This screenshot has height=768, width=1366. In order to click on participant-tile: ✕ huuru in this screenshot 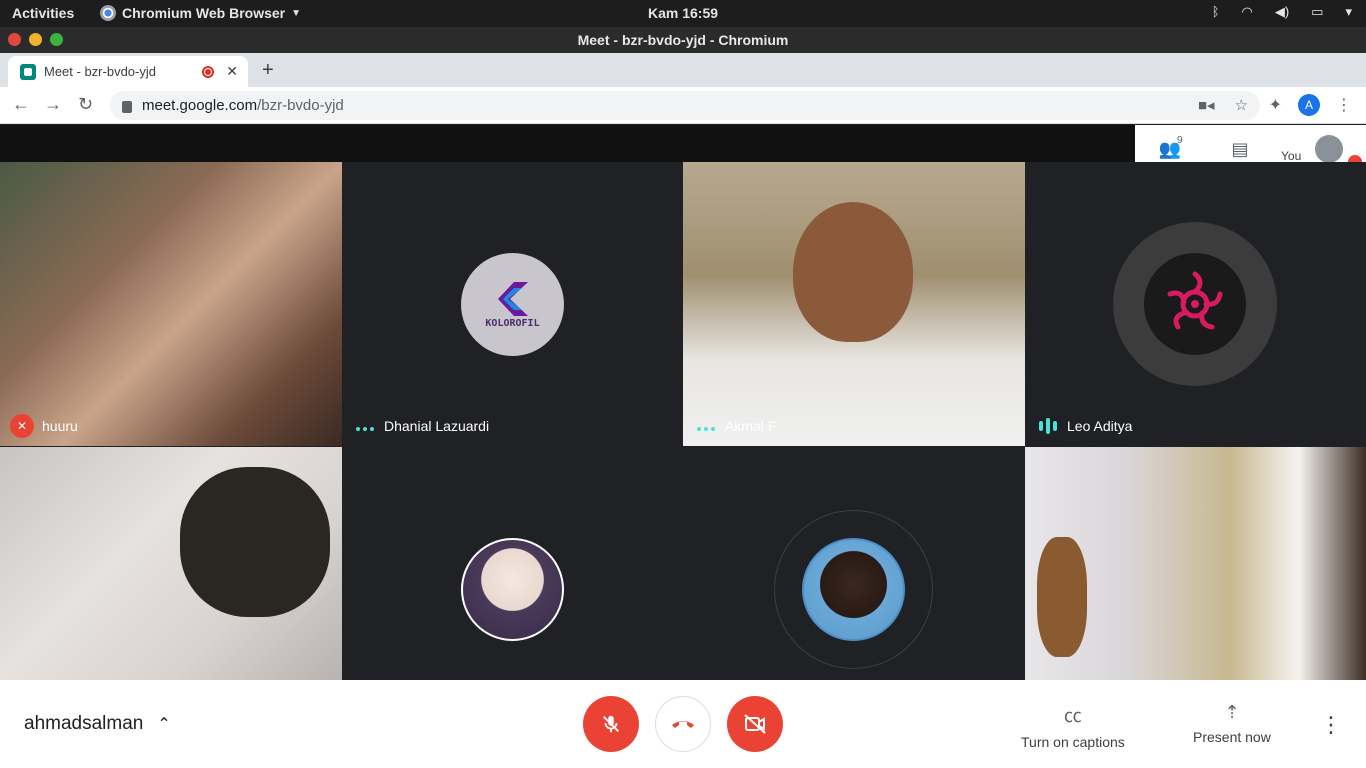, I will do `click(171, 304)`.